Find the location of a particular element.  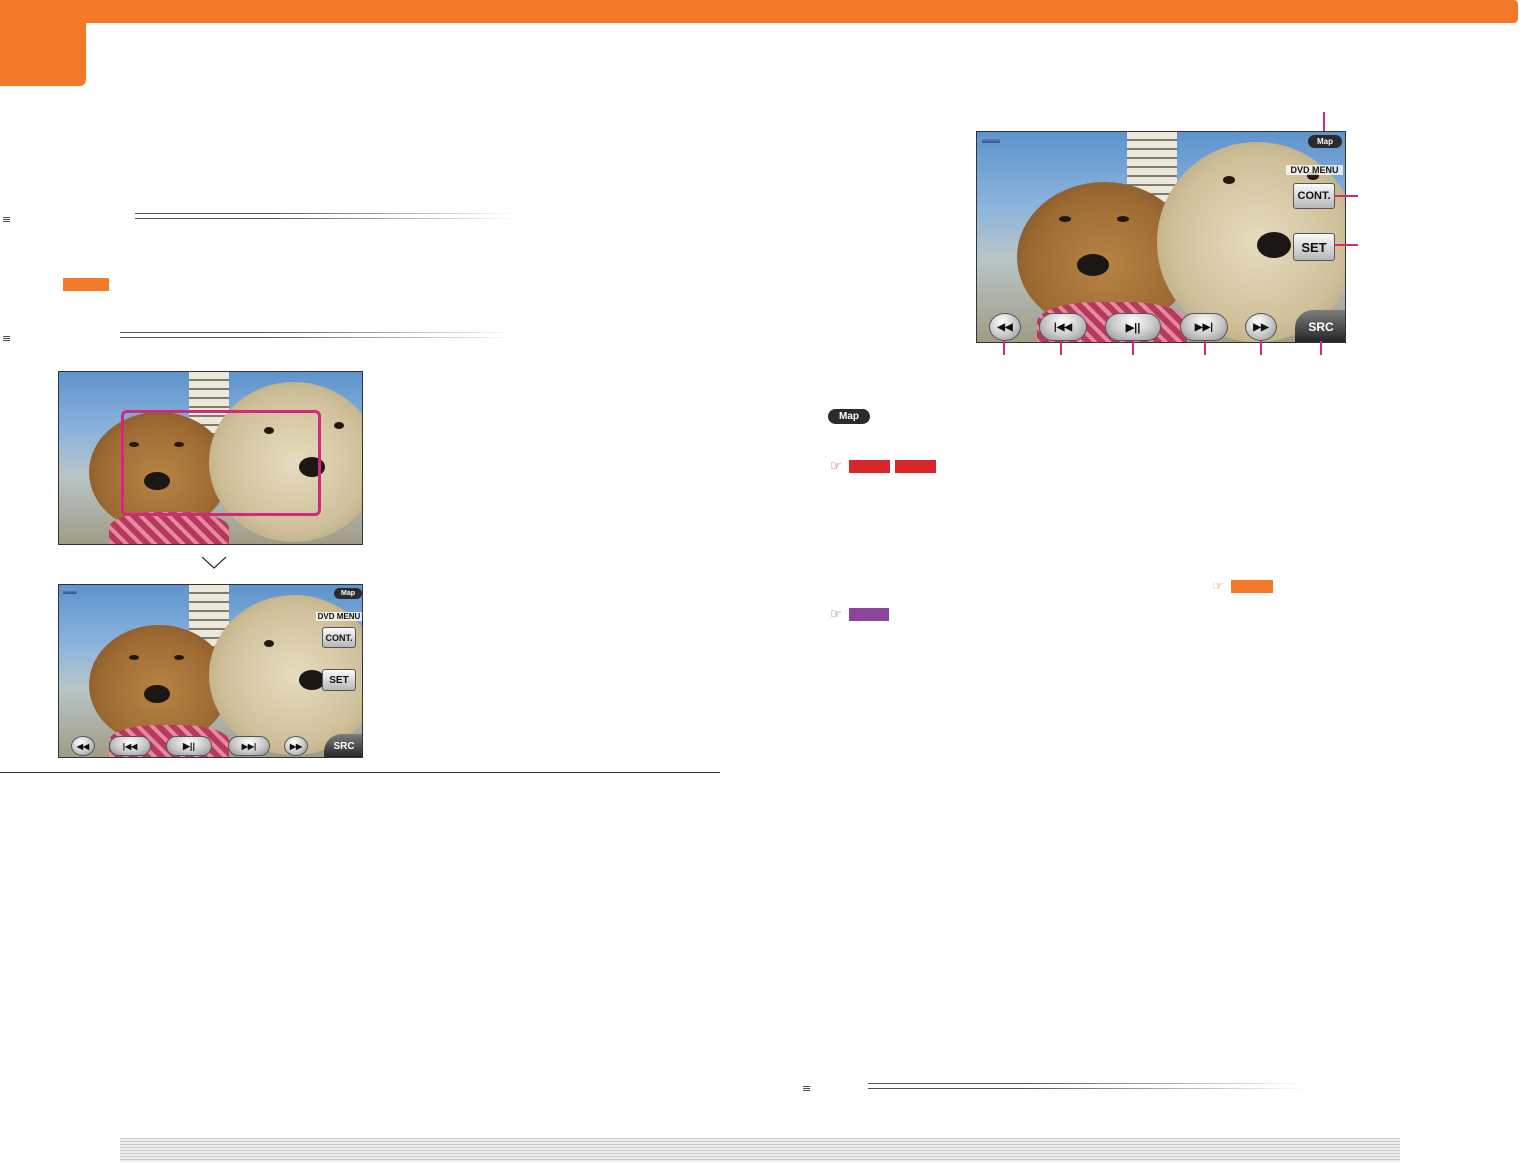

callout-line-set is located at coordinates (1346, 245).